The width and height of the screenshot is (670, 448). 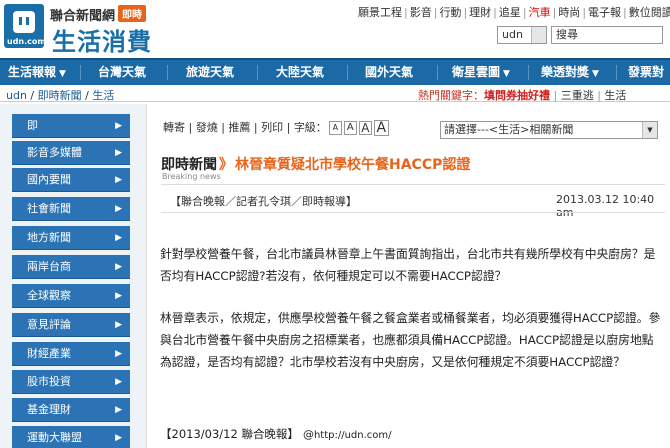 What do you see at coordinates (413, 212) in the screenshot?
I see `meta-divider` at bounding box center [413, 212].